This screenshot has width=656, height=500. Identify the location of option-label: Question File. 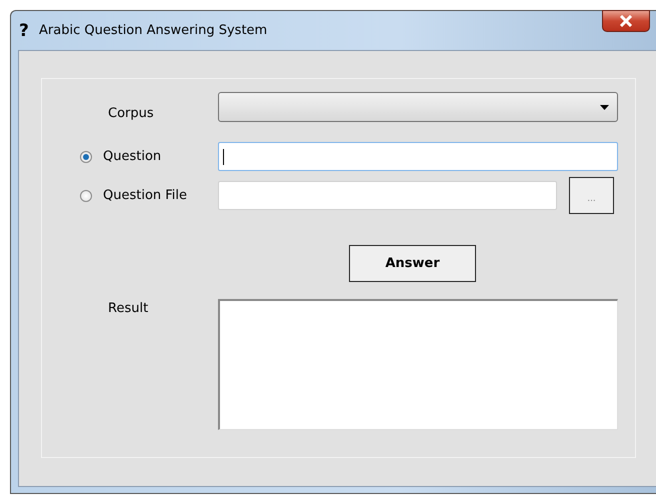
(145, 195).